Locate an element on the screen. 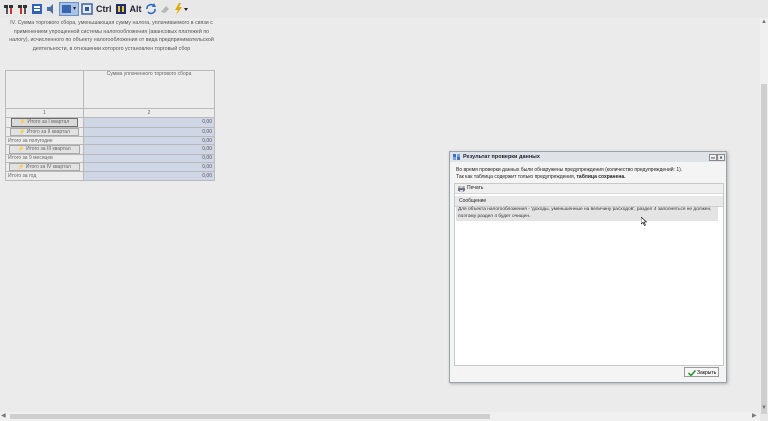 This screenshot has width=768, height=421. table-row: ⚡ Итого за I квартал 0,00 is located at coordinates (110, 122).